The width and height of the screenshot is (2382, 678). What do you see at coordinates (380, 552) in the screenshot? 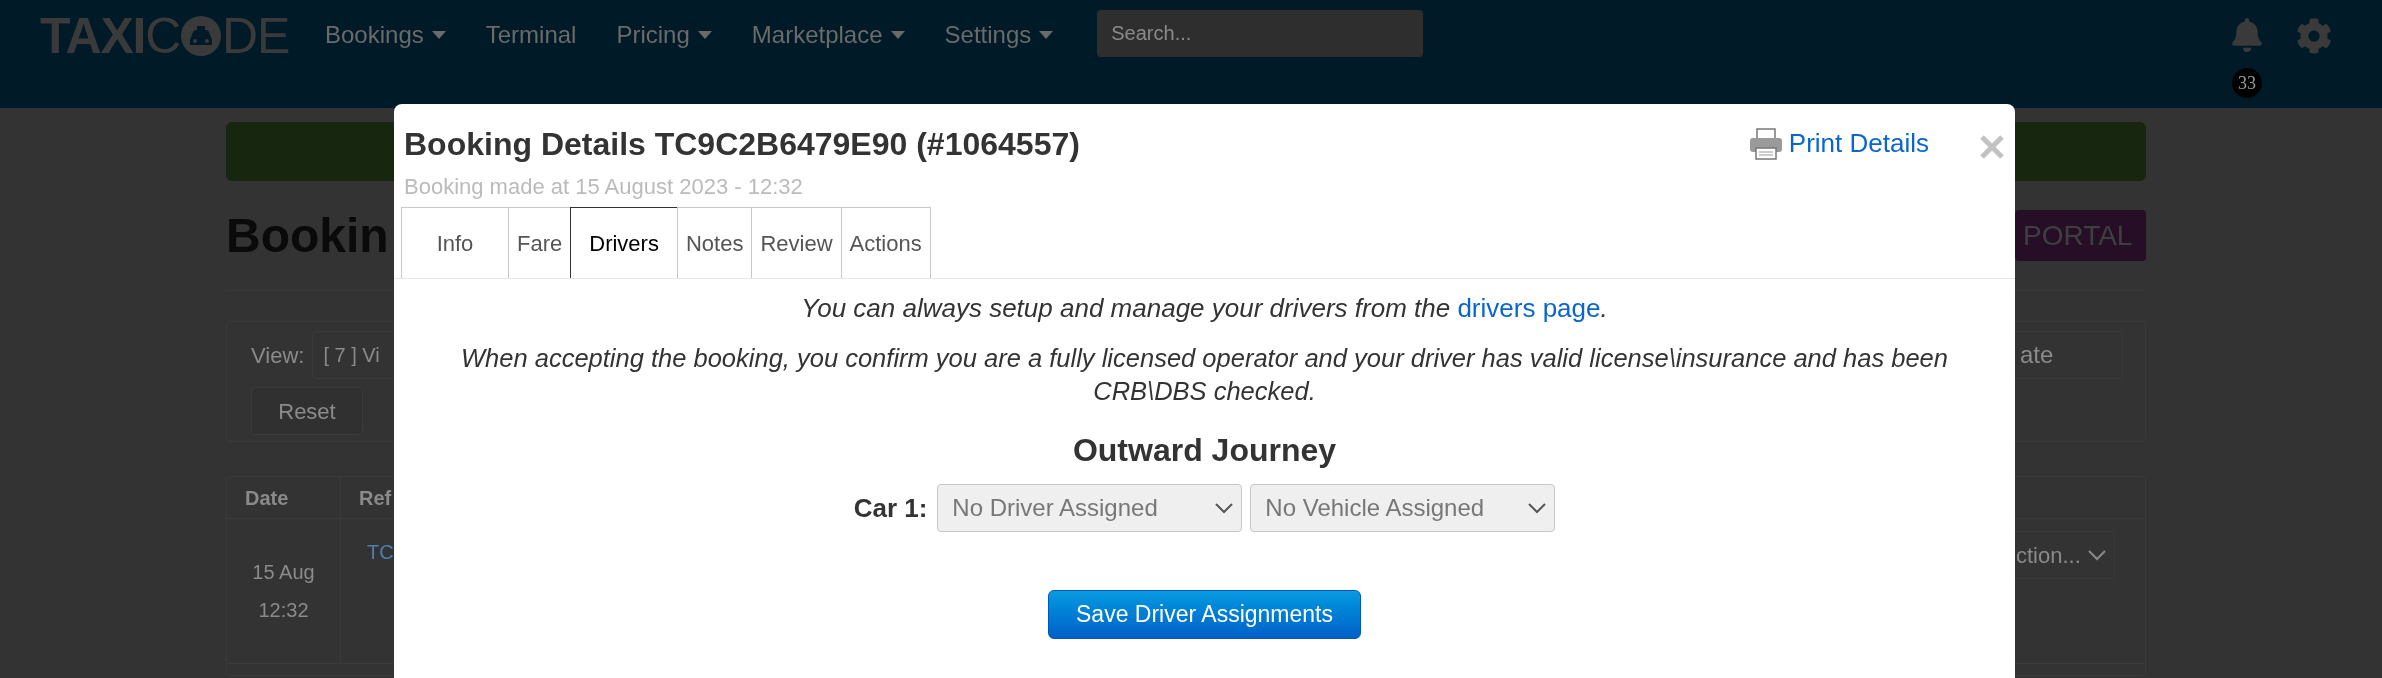
I see `booking-reference-link: TC` at bounding box center [380, 552].